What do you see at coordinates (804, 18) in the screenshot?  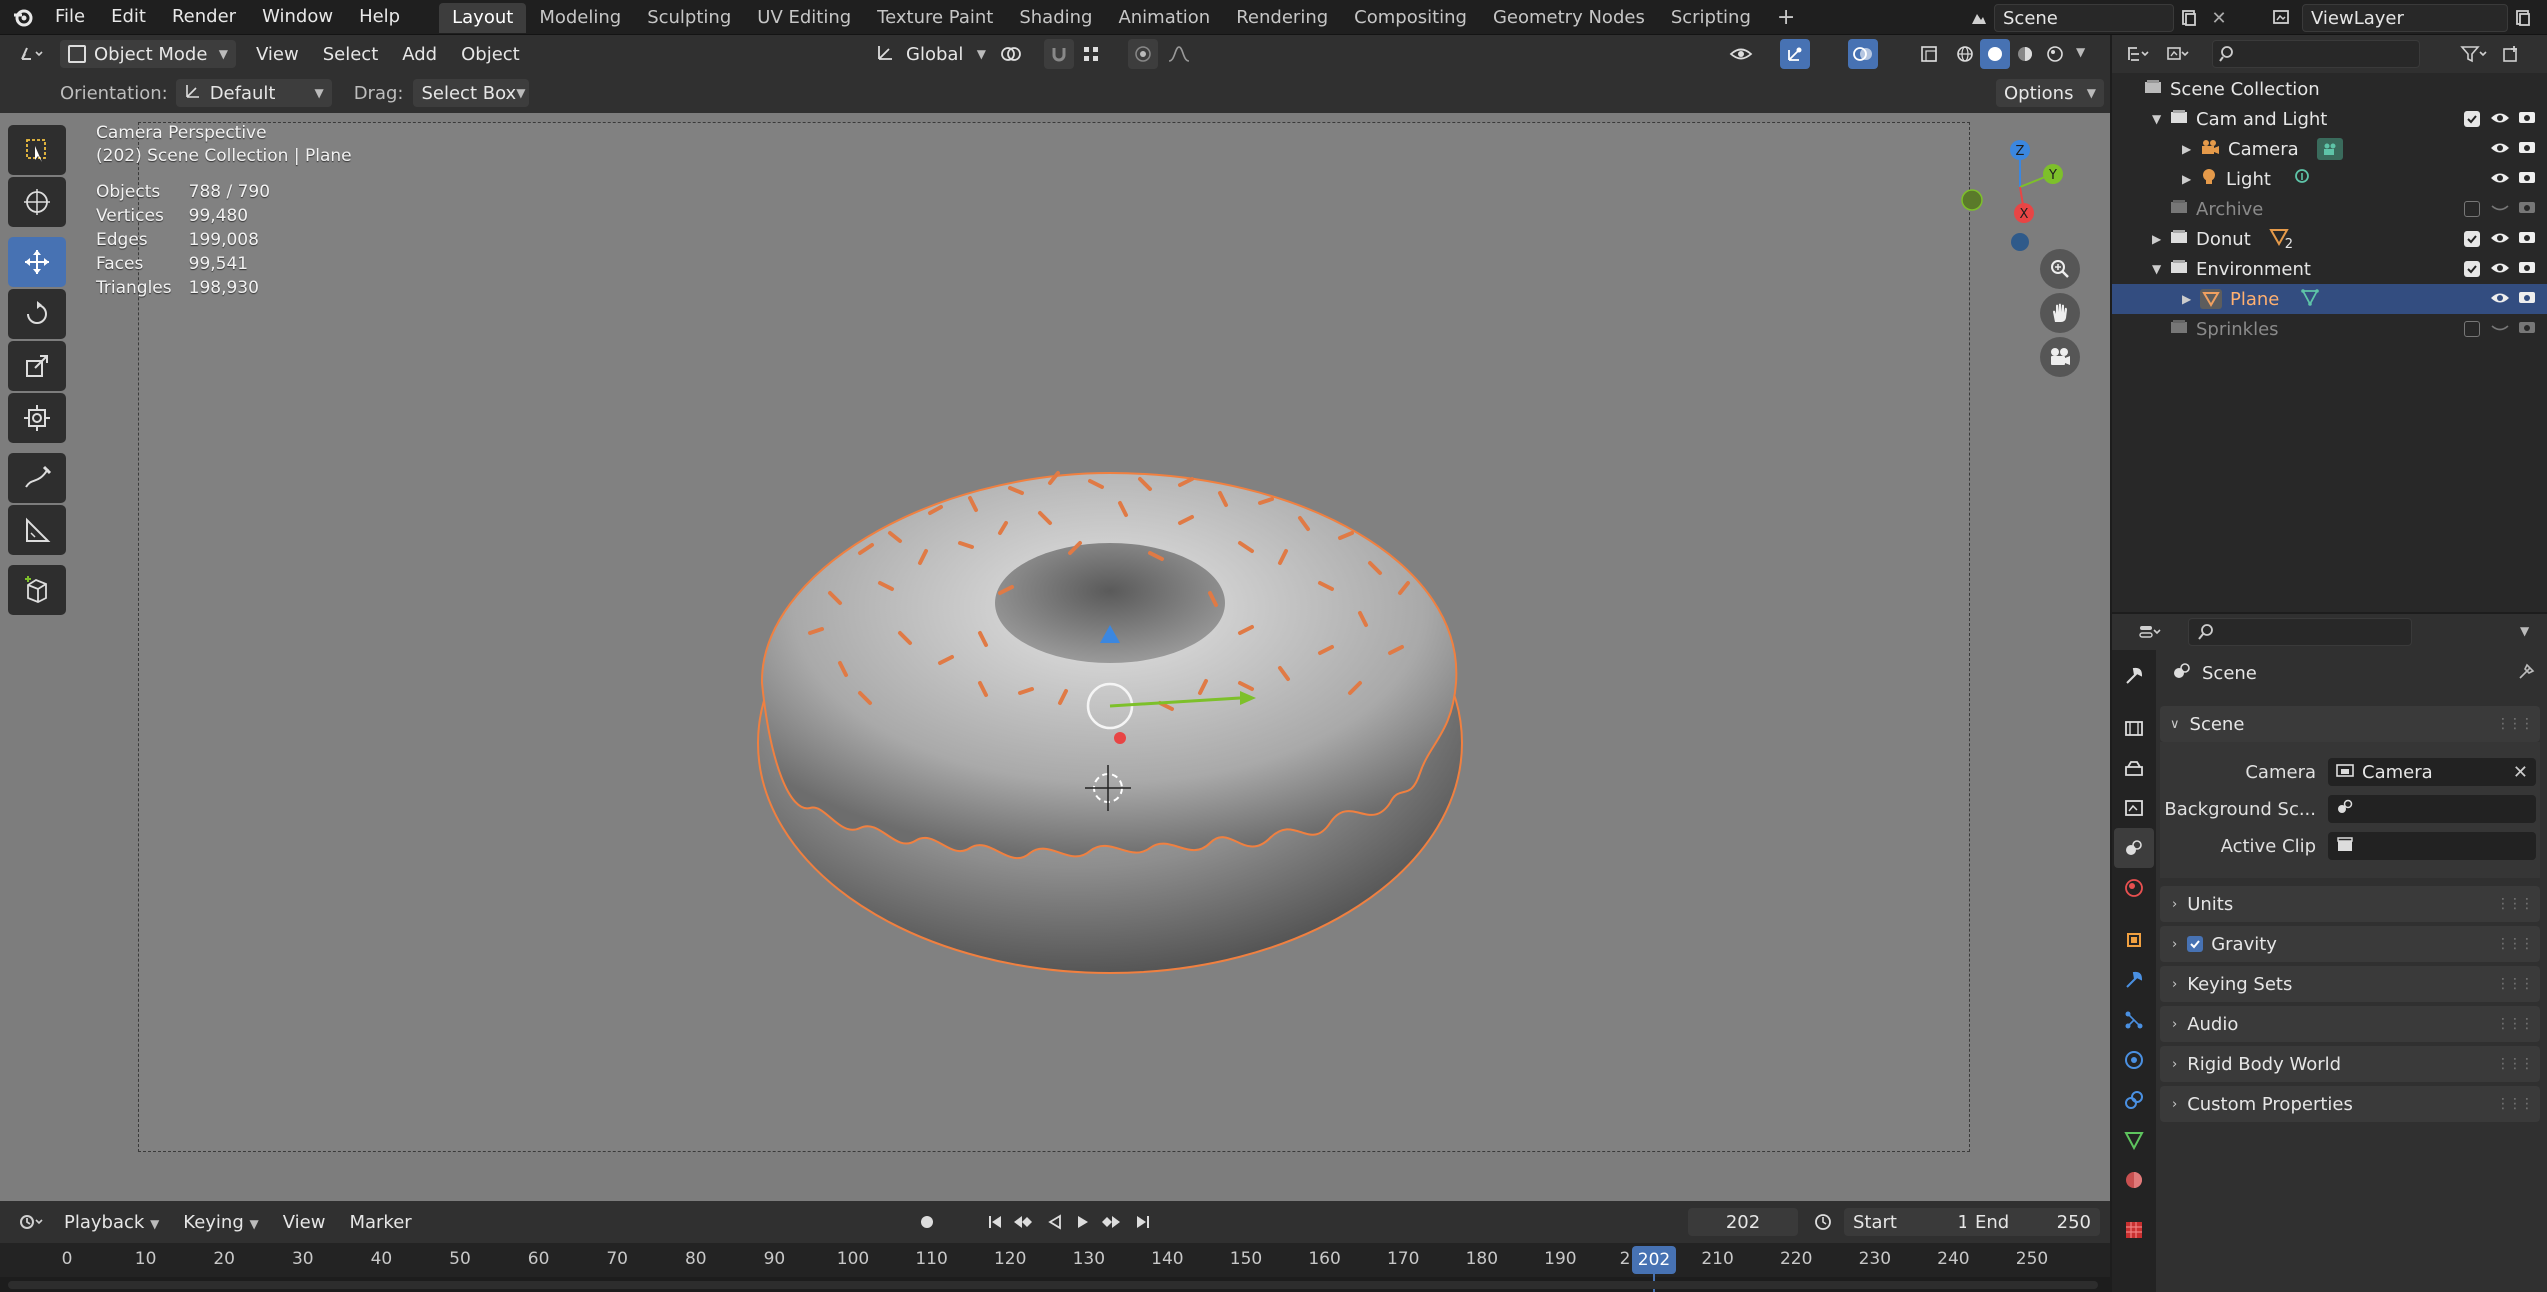 I see `tab-uv-editing: UV Editing` at bounding box center [804, 18].